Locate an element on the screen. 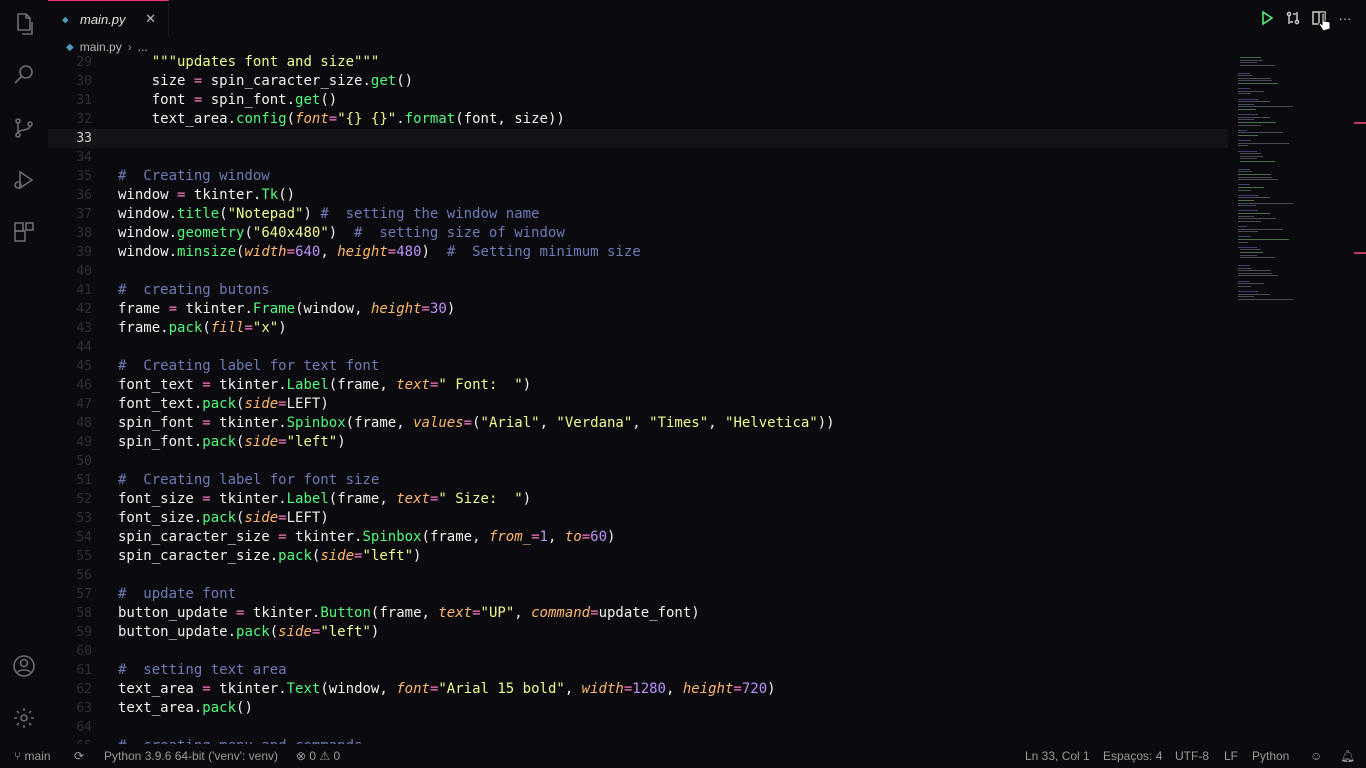 This screenshot has height=768, width=1366. line-number: 44 is located at coordinates (84, 347).